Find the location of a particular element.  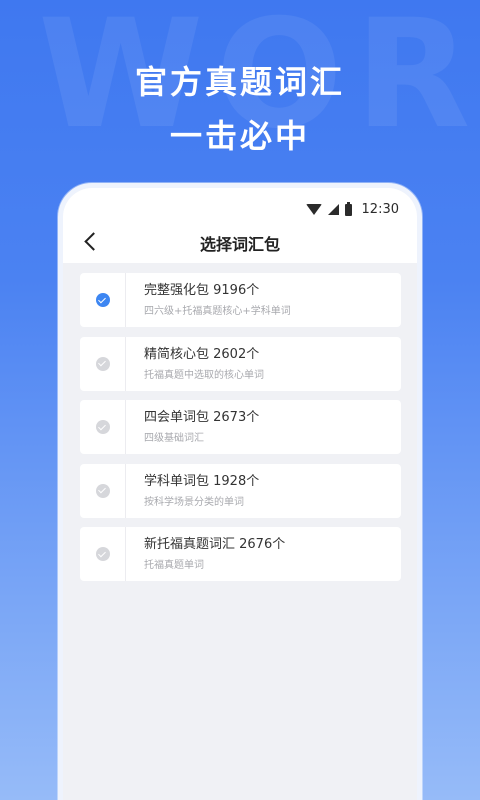

package-desc: 四六级+托福真题核心+学科单词 is located at coordinates (217, 311).